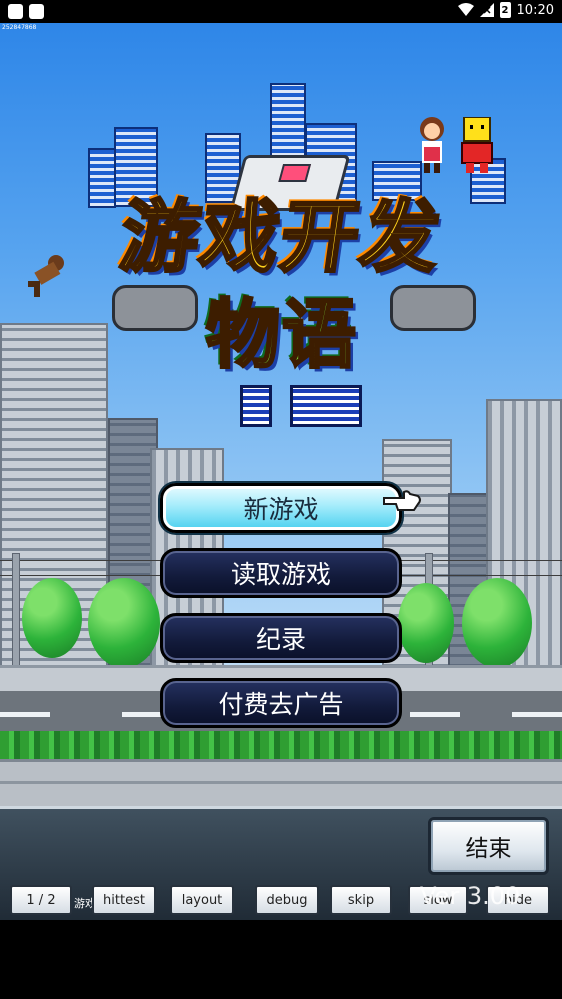 This screenshot has height=999, width=562. What do you see at coordinates (477, 145) in the screenshot?
I see `robot-character` at bounding box center [477, 145].